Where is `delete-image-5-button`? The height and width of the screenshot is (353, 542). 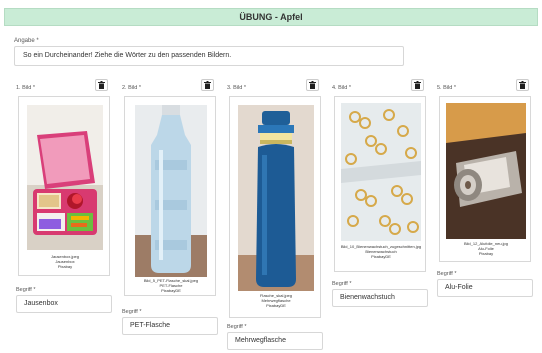 delete-image-5-button is located at coordinates (522, 85).